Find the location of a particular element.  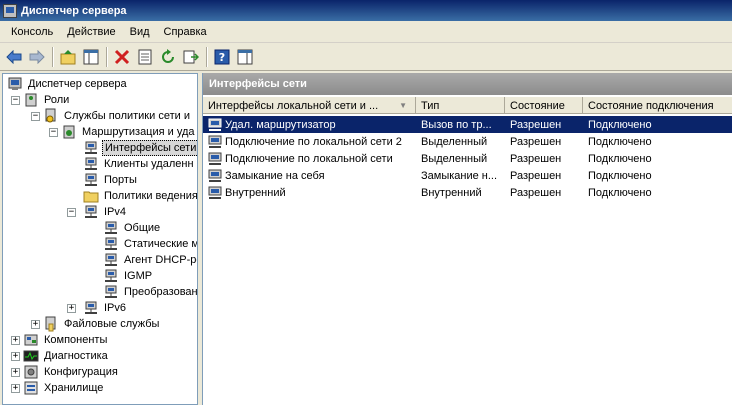

back-arrow-icon is located at coordinates (14, 57).